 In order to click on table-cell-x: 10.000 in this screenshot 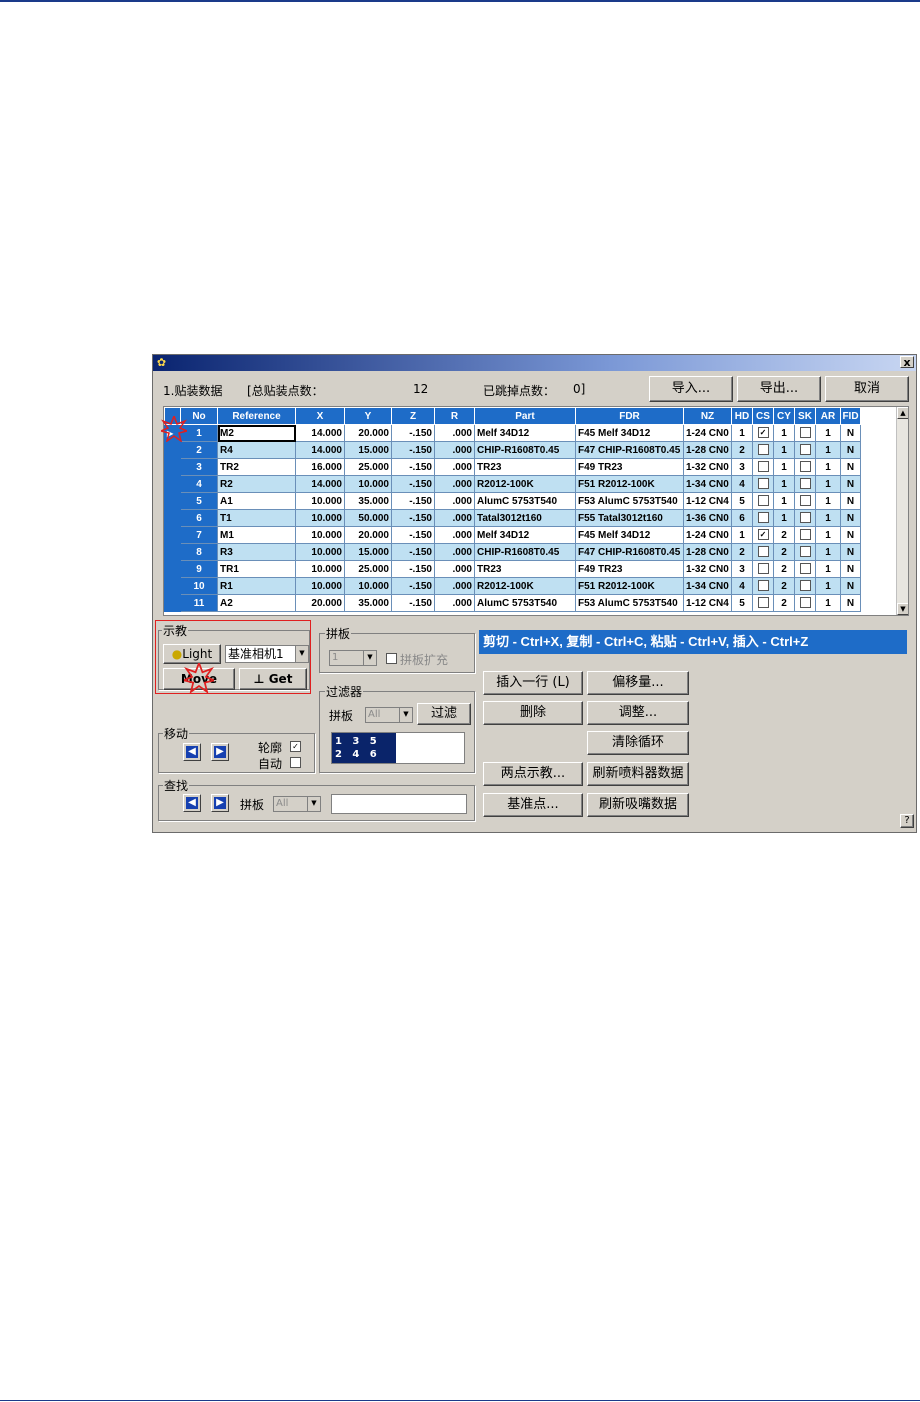, I will do `click(320, 569)`.